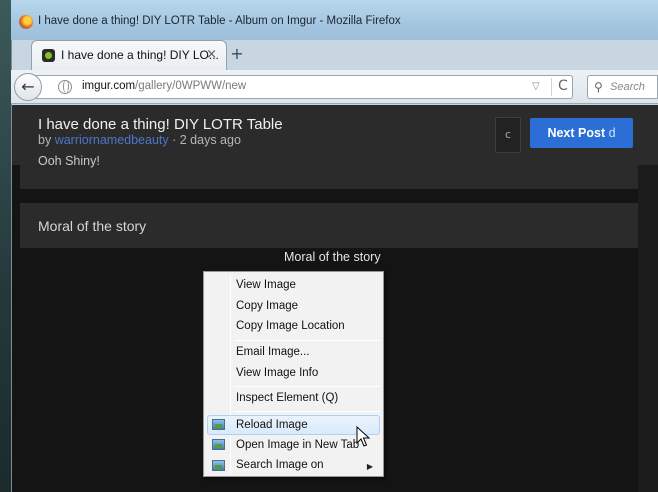  Describe the element at coordinates (598, 87) in the screenshot. I see `search-icon: ⚲` at that location.